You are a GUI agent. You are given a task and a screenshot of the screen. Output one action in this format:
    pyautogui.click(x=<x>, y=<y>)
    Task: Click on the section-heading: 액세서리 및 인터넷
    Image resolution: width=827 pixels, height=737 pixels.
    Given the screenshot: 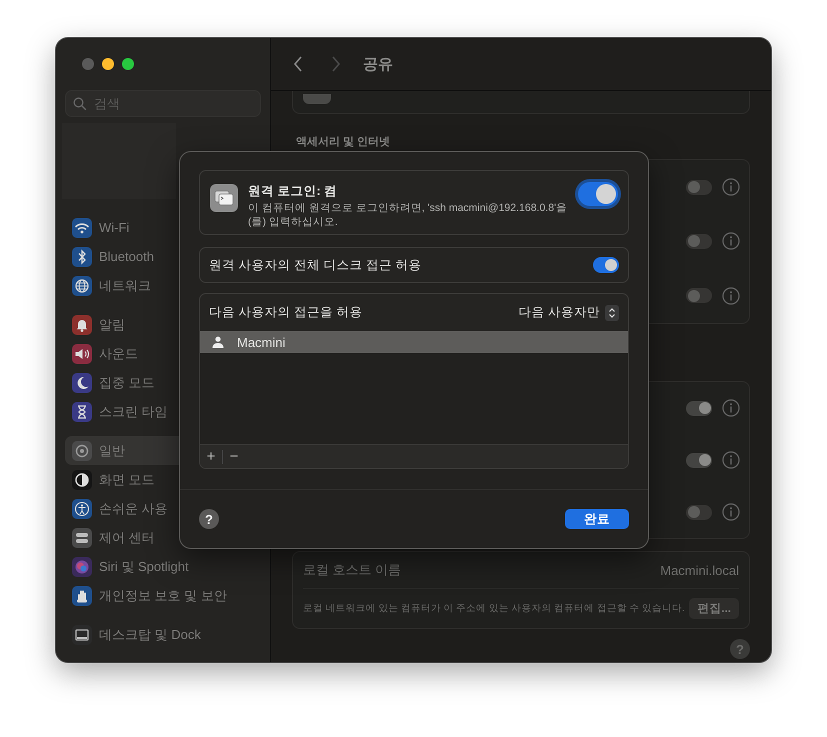 What is the action you would take?
    pyautogui.click(x=343, y=141)
    